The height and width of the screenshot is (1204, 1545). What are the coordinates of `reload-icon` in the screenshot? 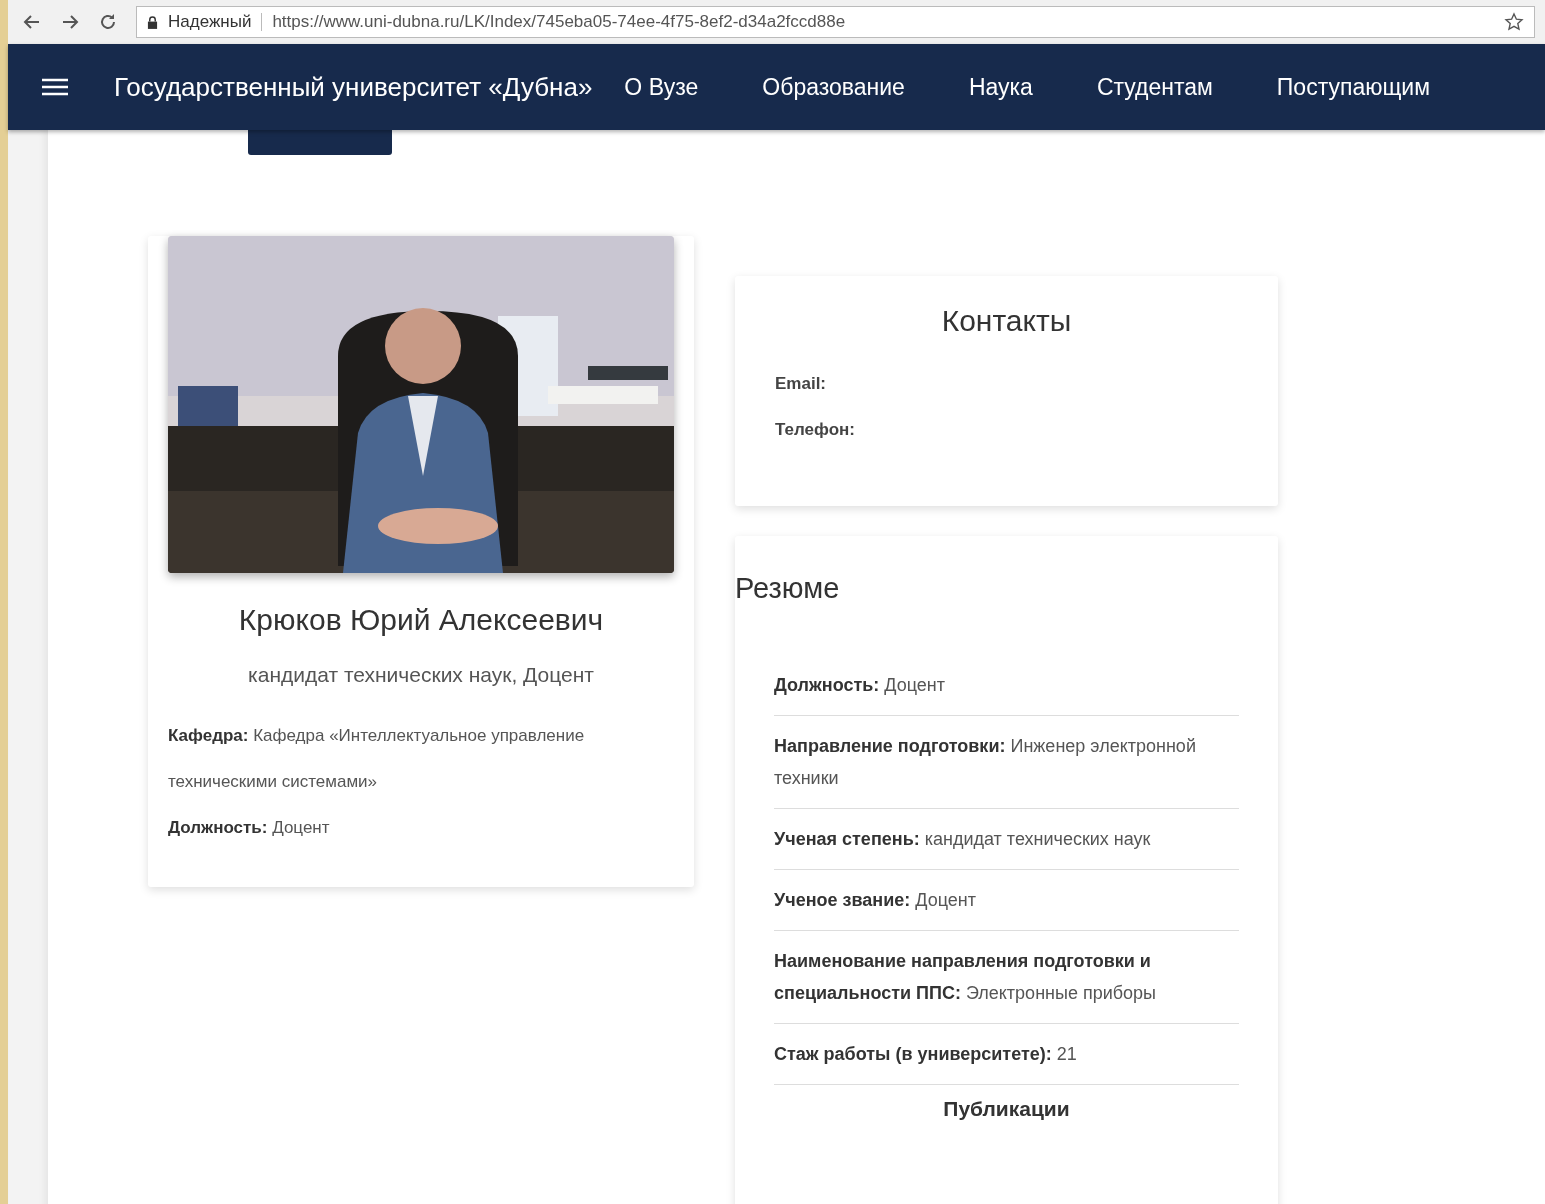 It's located at (108, 22).